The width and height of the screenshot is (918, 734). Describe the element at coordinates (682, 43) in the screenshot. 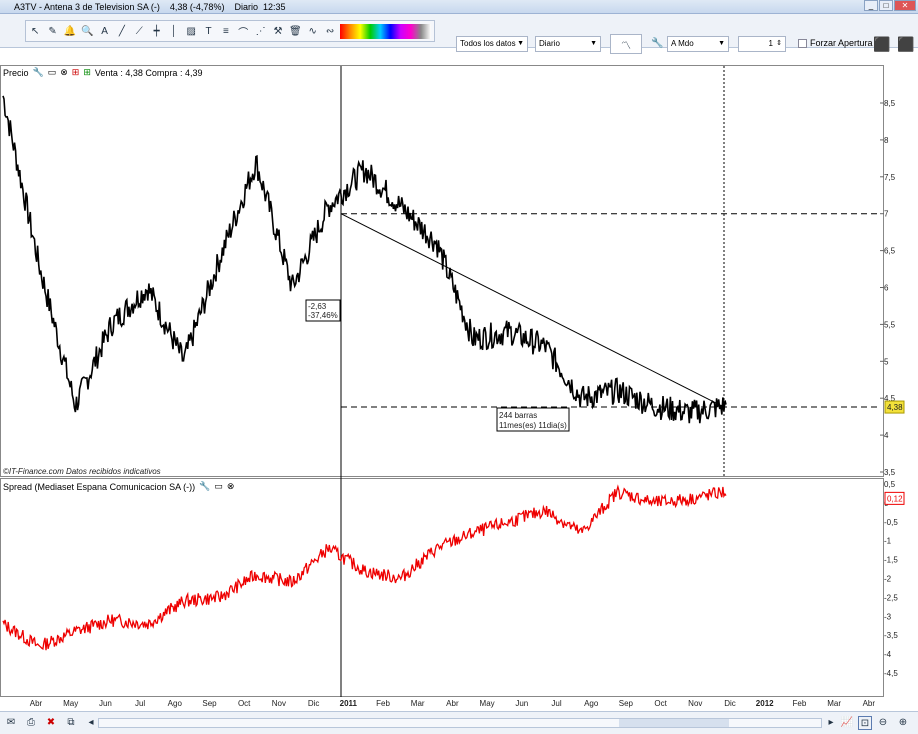

I see `mode-value: A Mdo` at that location.